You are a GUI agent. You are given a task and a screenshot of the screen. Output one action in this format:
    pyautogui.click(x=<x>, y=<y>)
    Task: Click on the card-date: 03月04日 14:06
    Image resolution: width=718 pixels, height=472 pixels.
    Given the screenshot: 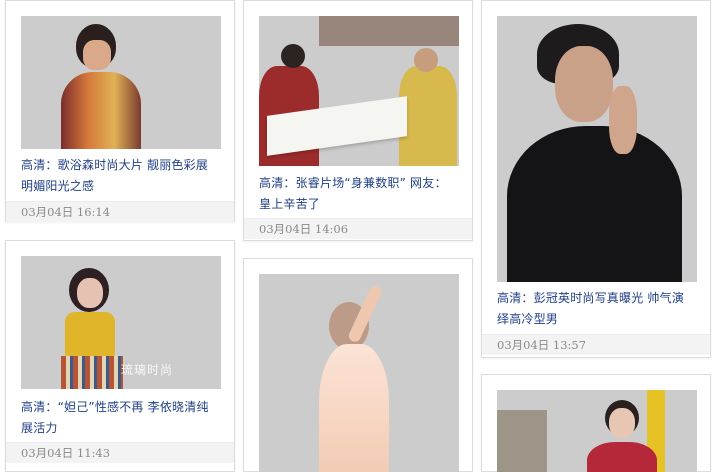 What is the action you would take?
    pyautogui.click(x=358, y=228)
    